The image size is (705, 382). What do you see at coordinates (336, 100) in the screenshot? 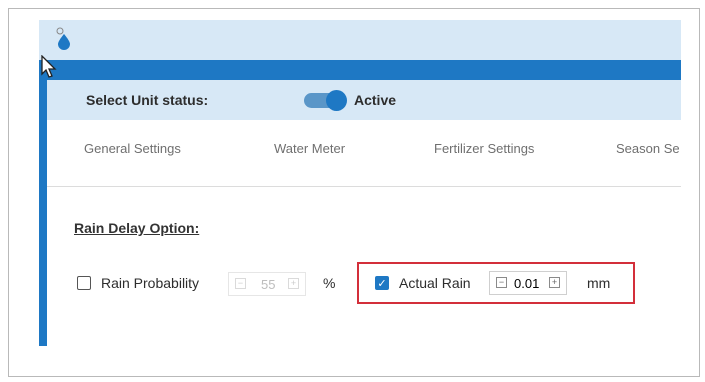
I see `toggle-knob` at bounding box center [336, 100].